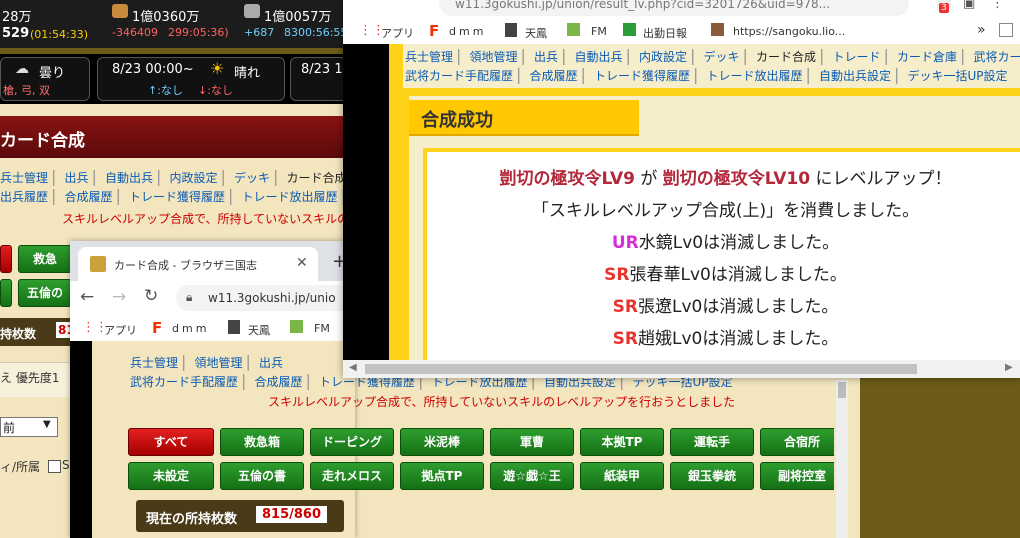 This screenshot has height=538, width=1020. What do you see at coordinates (24, 197) in the screenshot?
I see `nav-link: 出兵履歴` at bounding box center [24, 197].